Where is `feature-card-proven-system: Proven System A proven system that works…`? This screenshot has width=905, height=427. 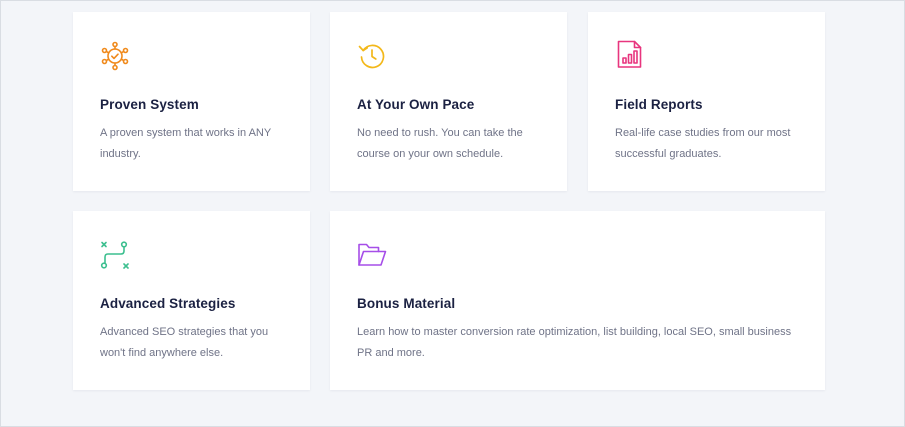 feature-card-proven-system: Proven System A proven system that works… is located at coordinates (191, 101).